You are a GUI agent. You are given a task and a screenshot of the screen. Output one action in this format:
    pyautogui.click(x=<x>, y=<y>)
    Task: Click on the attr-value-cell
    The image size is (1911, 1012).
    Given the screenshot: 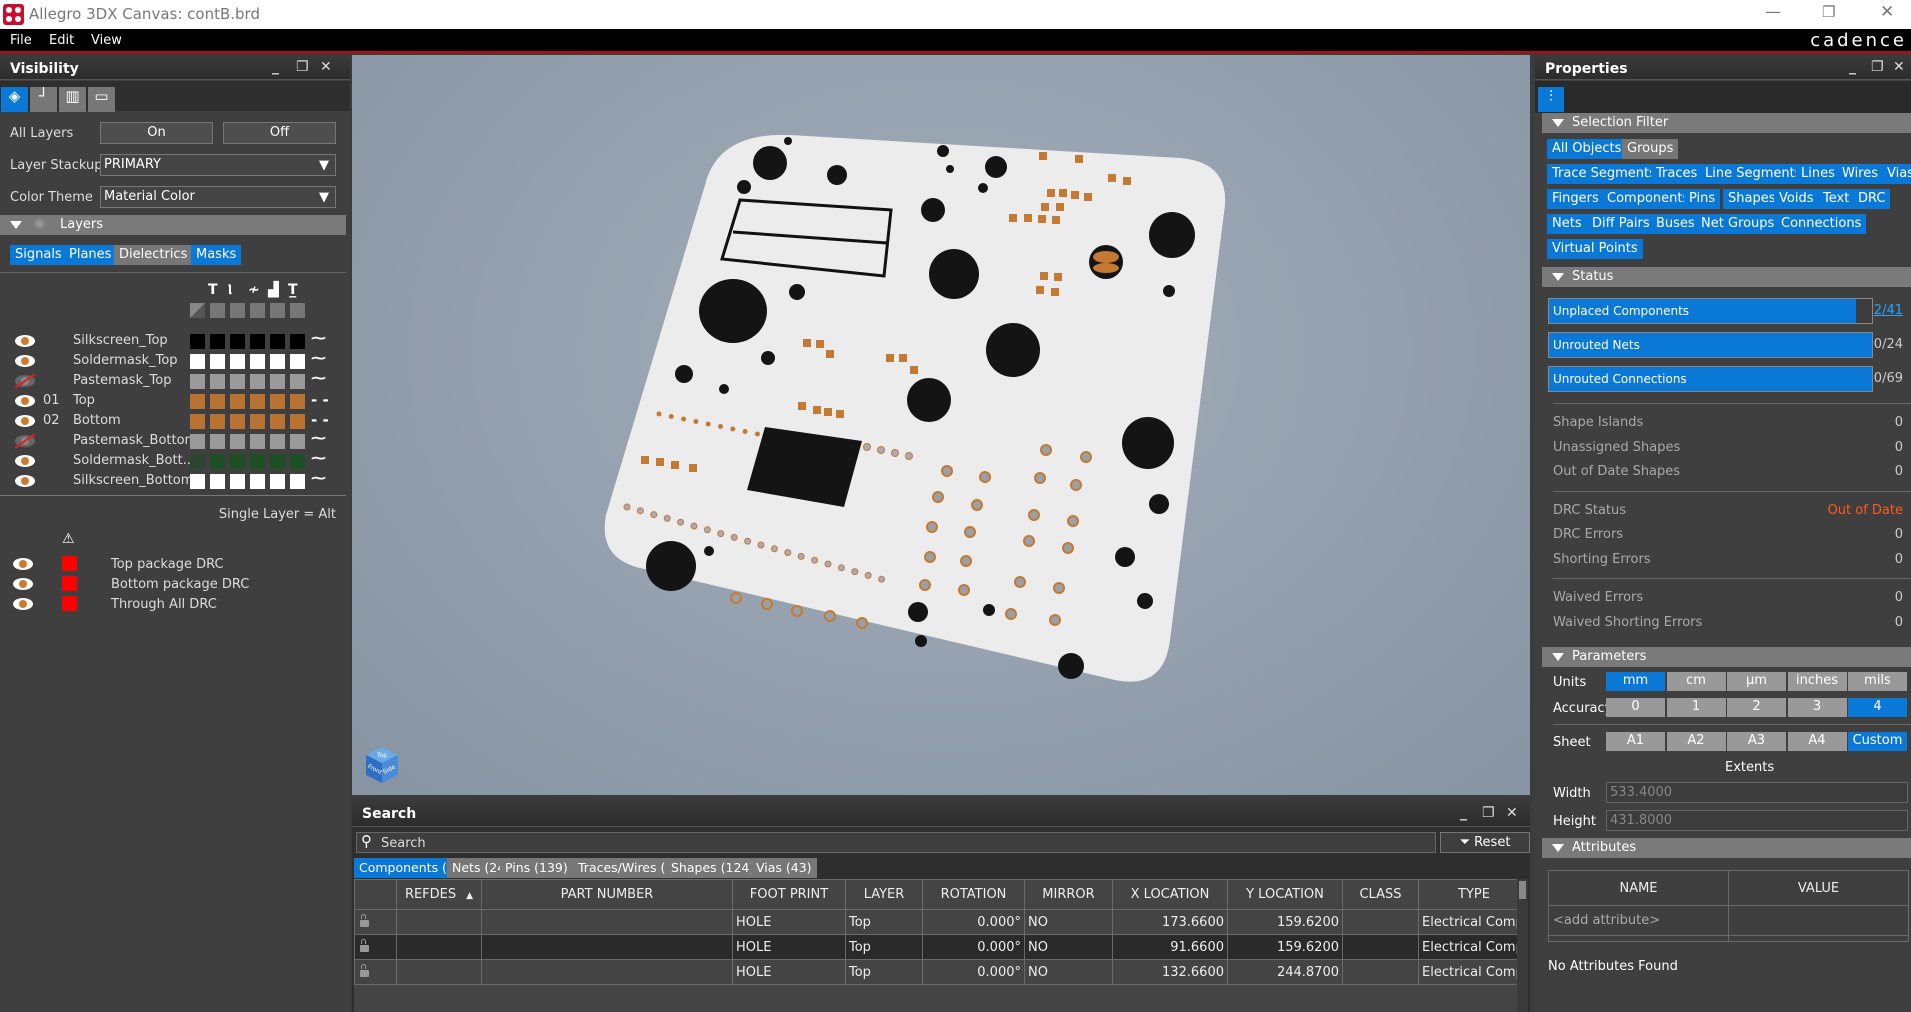 What is the action you would take?
    pyautogui.click(x=1818, y=920)
    